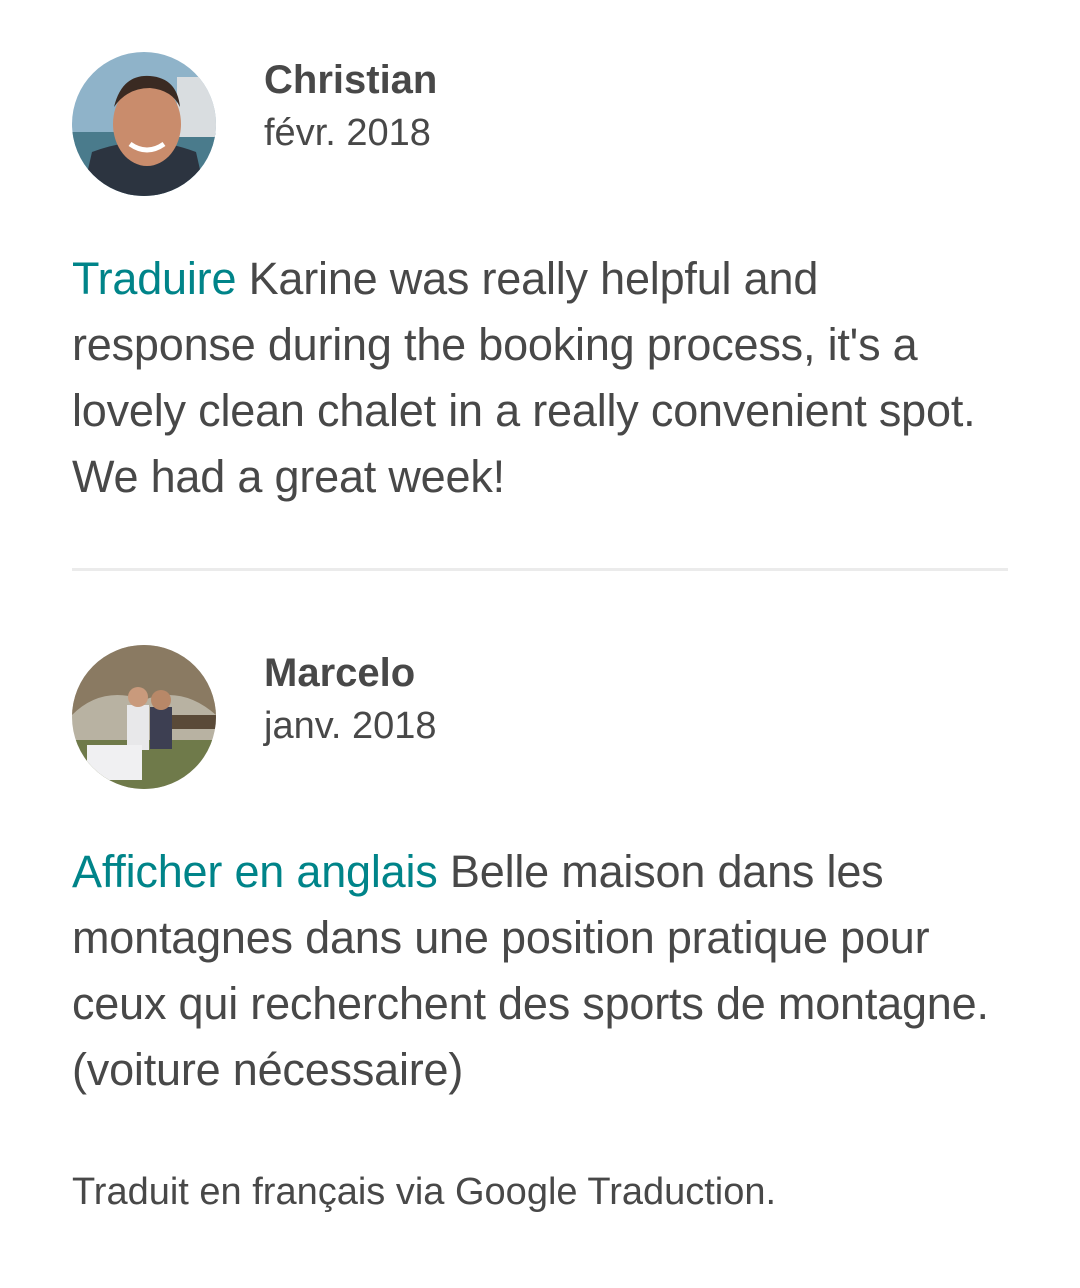 The height and width of the screenshot is (1288, 1080). I want to click on reviewer-meta: Christian févr. 2018, so click(350, 106).